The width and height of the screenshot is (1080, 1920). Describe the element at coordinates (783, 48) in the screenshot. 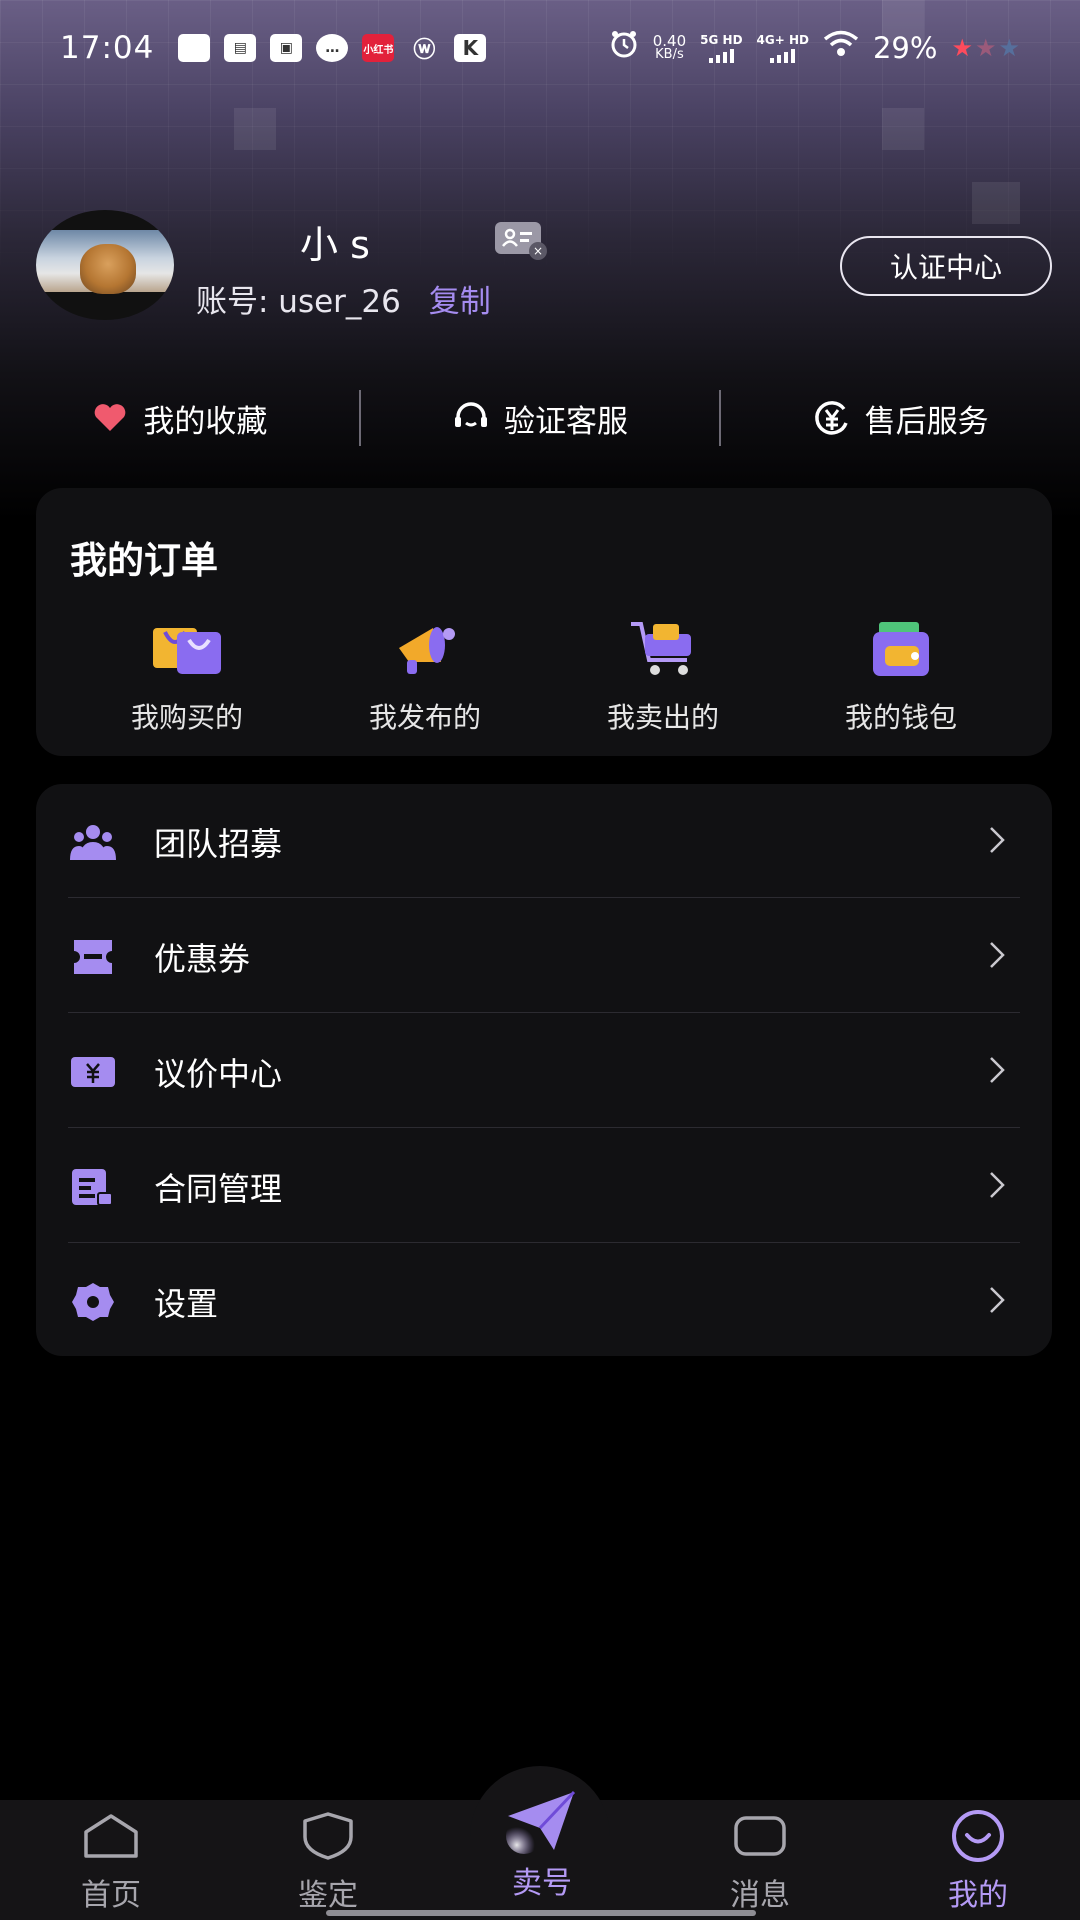

I see `signal-4g: 4G+ HD` at that location.